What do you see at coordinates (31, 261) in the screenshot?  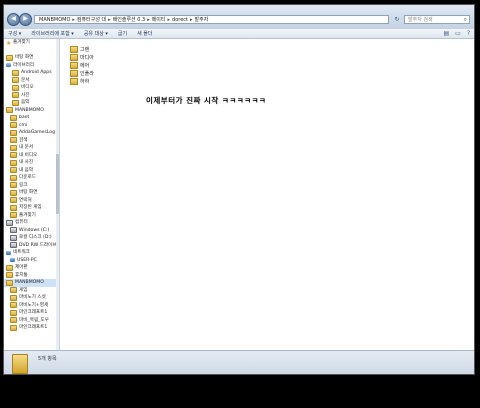 I see `sidebar-item: USER-PC` at bounding box center [31, 261].